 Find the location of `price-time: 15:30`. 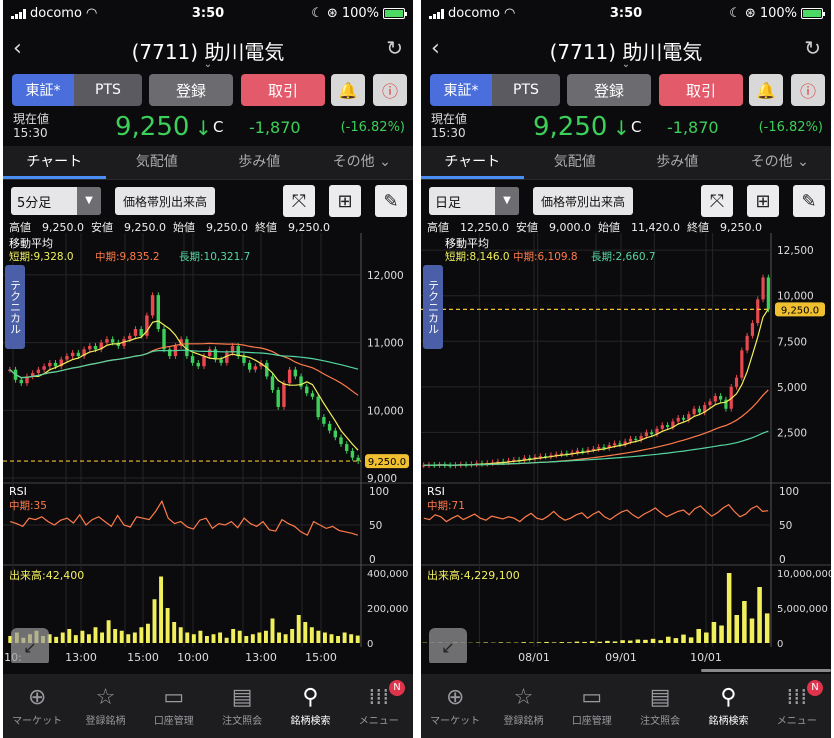

price-time: 15:30 is located at coordinates (448, 133).